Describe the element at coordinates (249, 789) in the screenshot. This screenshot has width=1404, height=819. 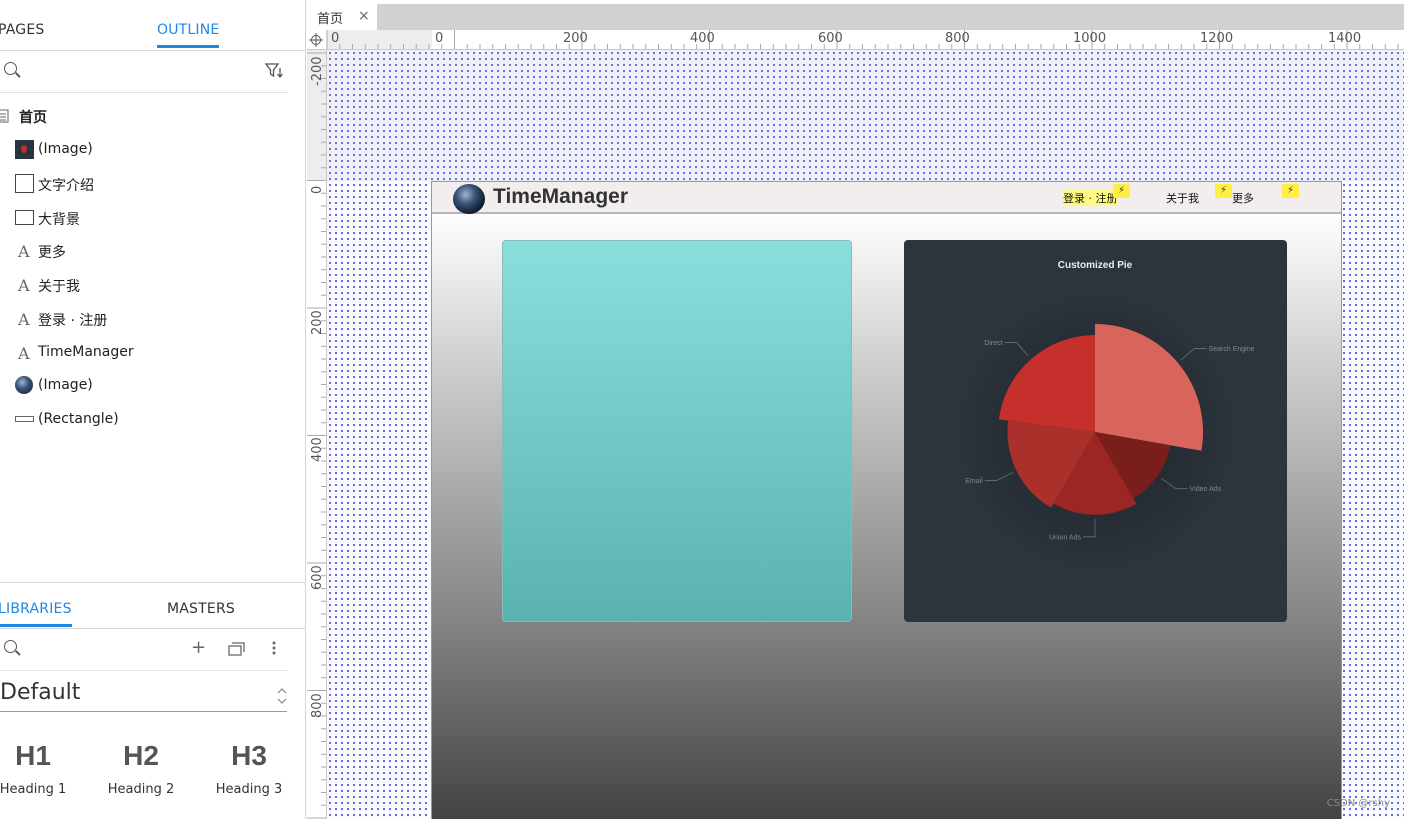
I see `widget-label: Heading 3` at that location.